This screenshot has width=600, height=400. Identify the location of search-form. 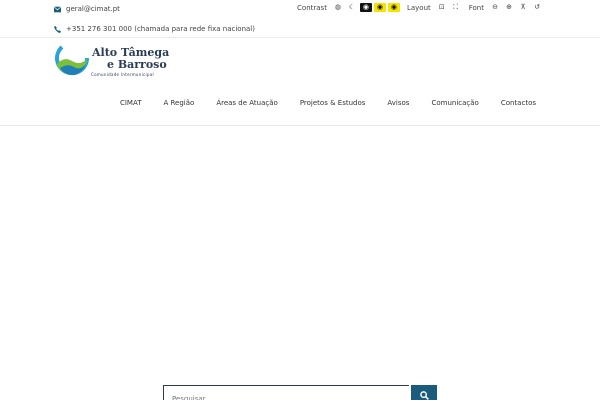
(300, 392).